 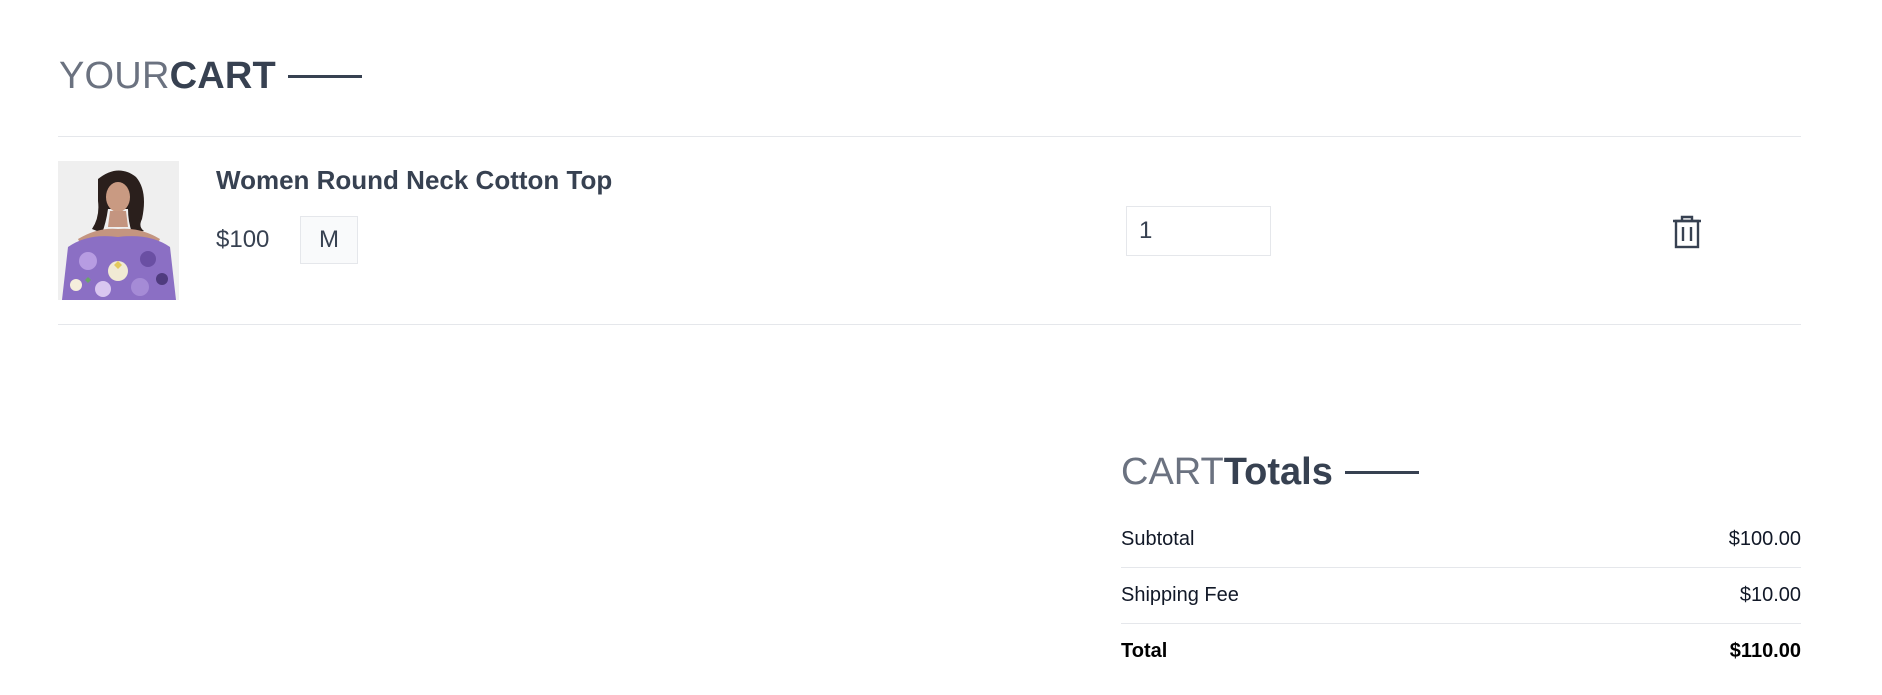 What do you see at coordinates (1278, 471) in the screenshot?
I see `totals-title-main: Totals` at bounding box center [1278, 471].